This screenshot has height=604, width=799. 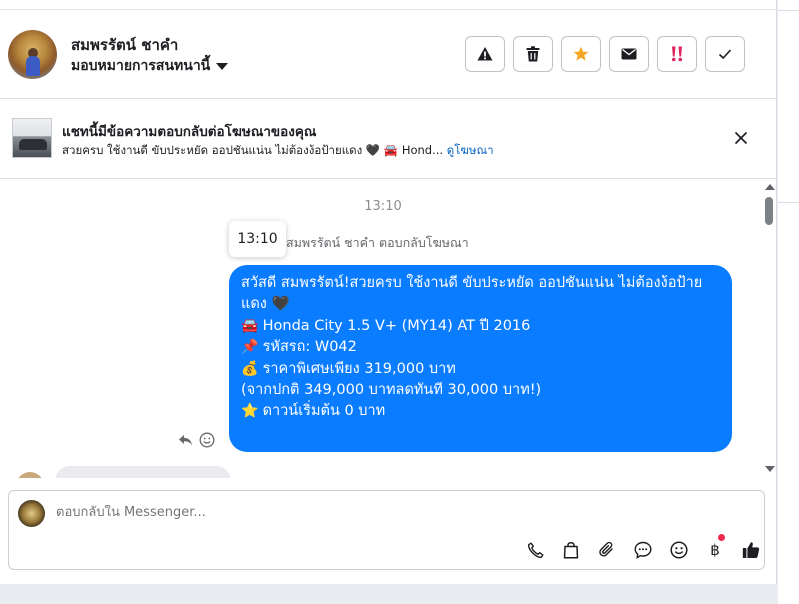 What do you see at coordinates (377, 242) in the screenshot?
I see `ad-reply-note: สมพรรัตน์ ชาคำ ตอบกลับโฆษณา` at bounding box center [377, 242].